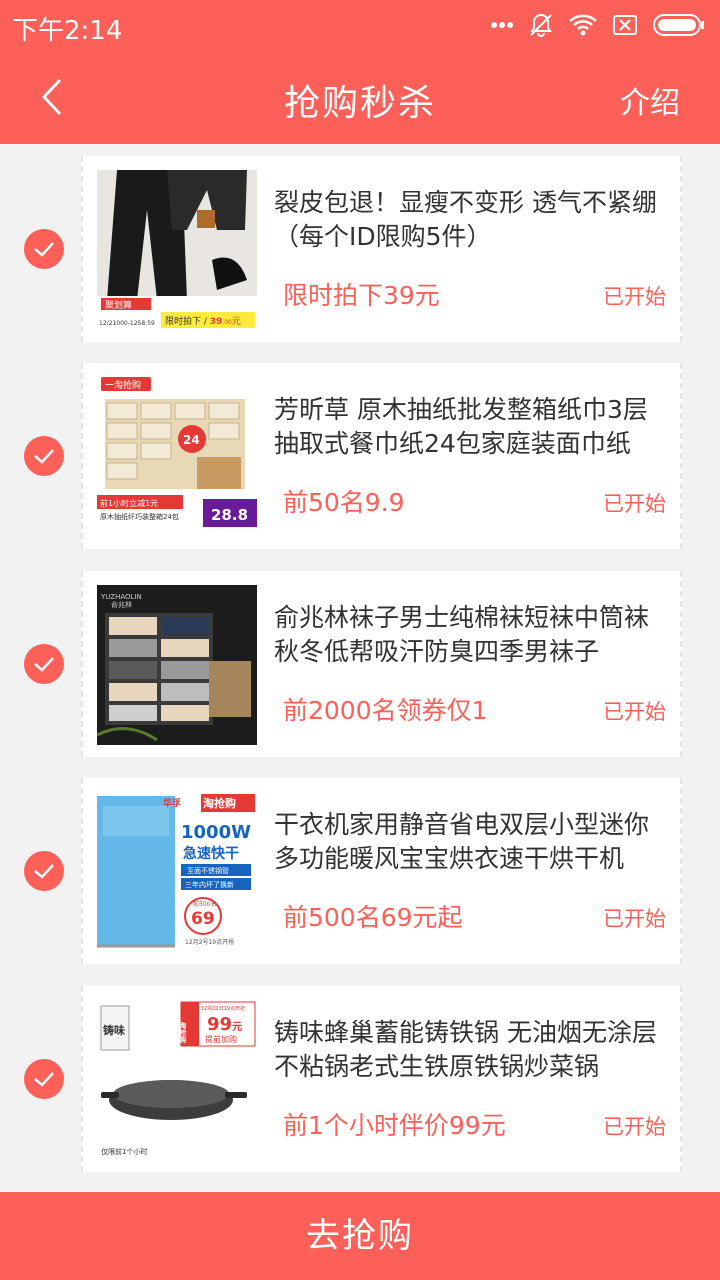 The width and height of the screenshot is (720, 1280). I want to click on product-price: 前500名69元起, so click(373, 917).